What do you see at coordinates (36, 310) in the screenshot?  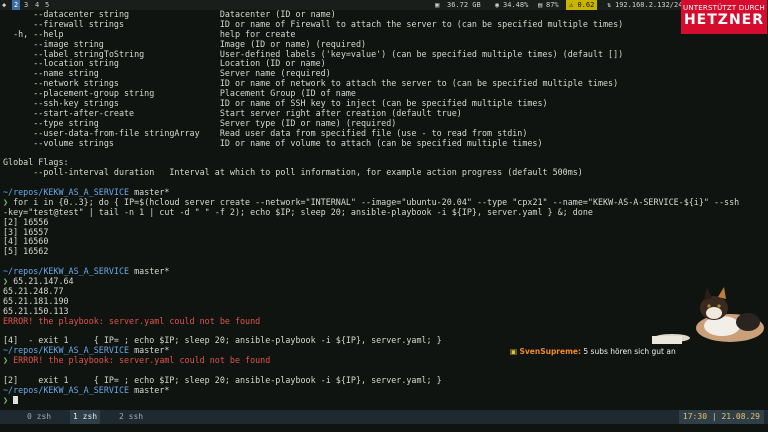 I see `output-text: 65.21.150.113` at bounding box center [36, 310].